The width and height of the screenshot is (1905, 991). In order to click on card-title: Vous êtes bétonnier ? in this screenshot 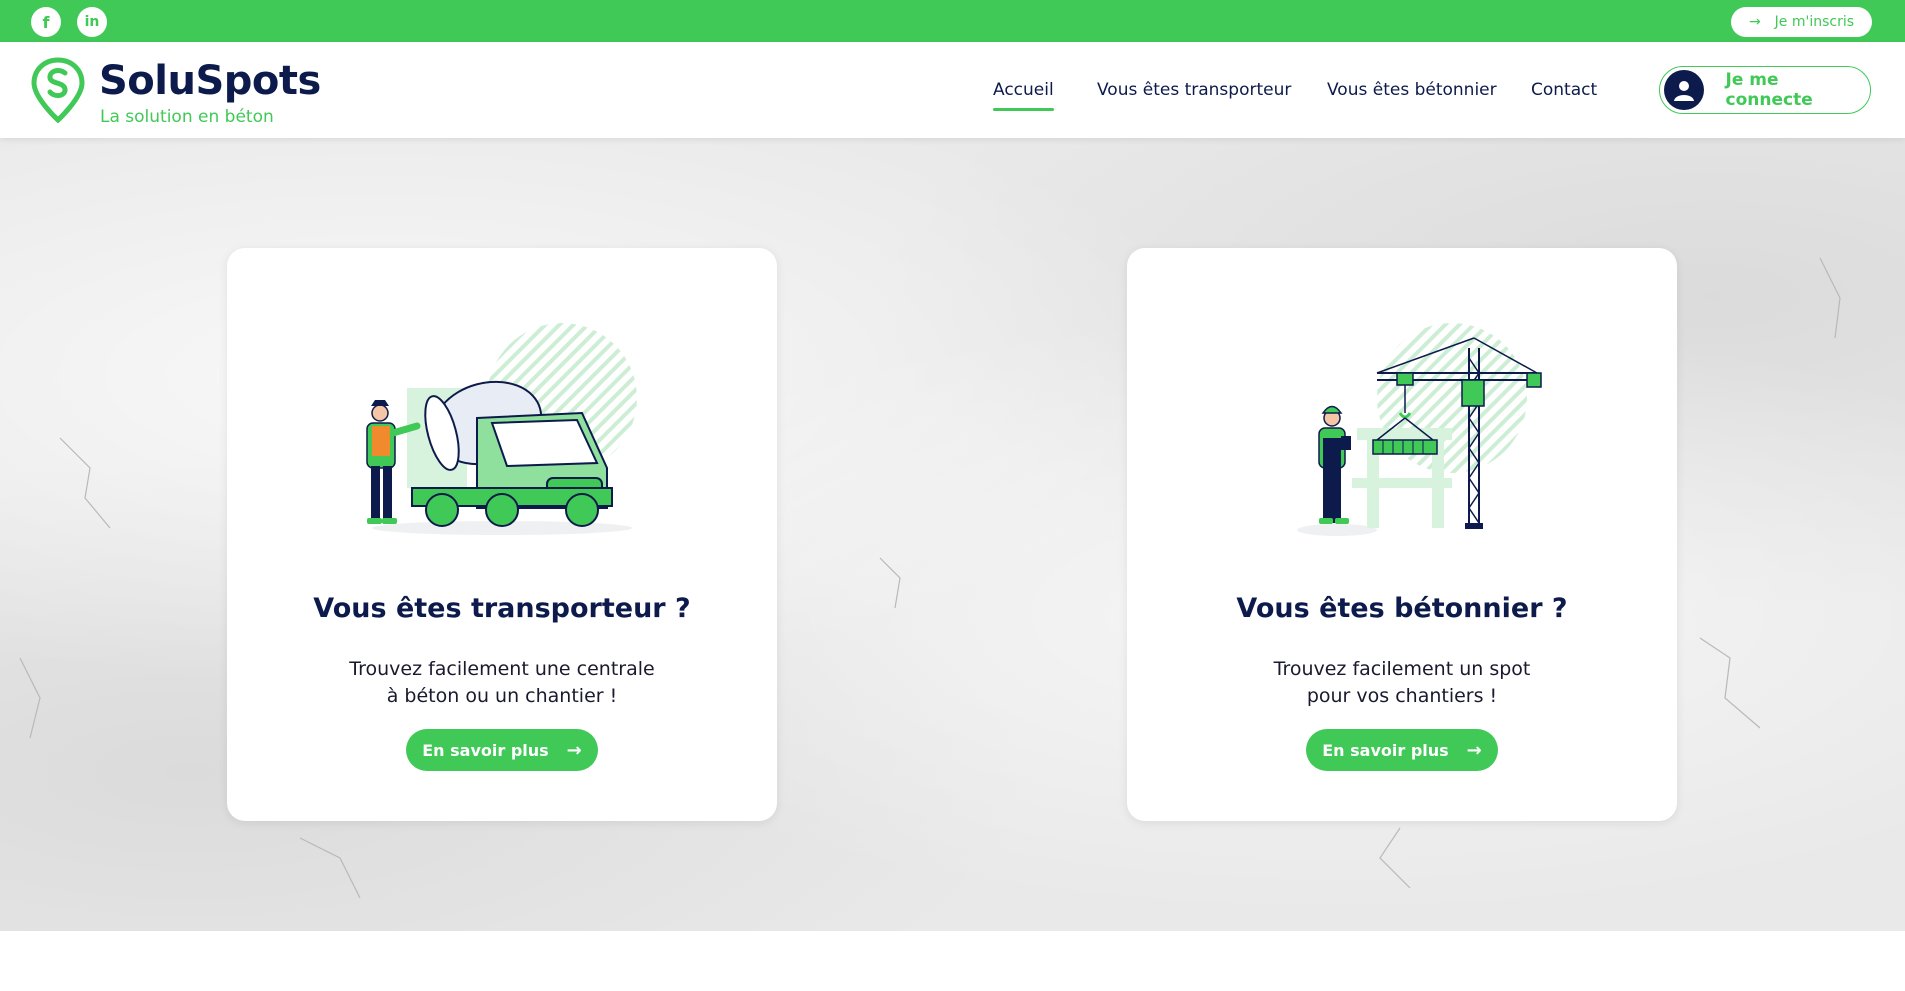, I will do `click(1402, 608)`.